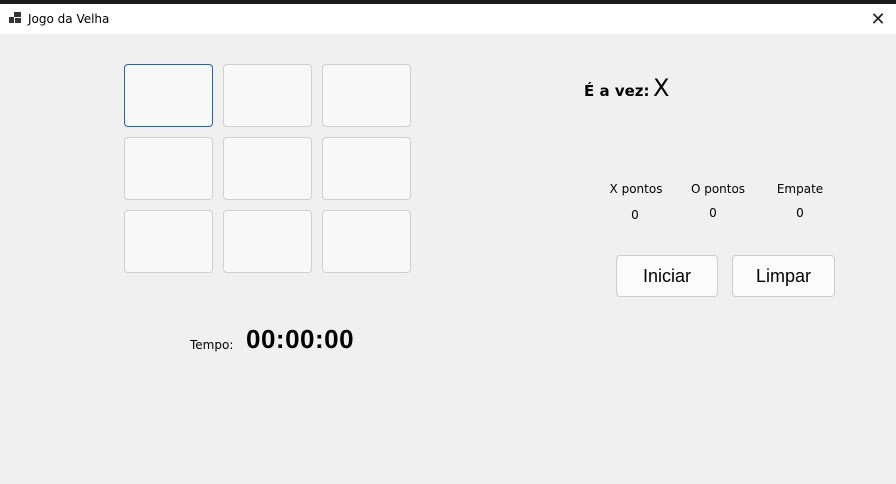 The width and height of the screenshot is (896, 484). Describe the element at coordinates (635, 215) in the screenshot. I see `x-score-value: 0` at that location.